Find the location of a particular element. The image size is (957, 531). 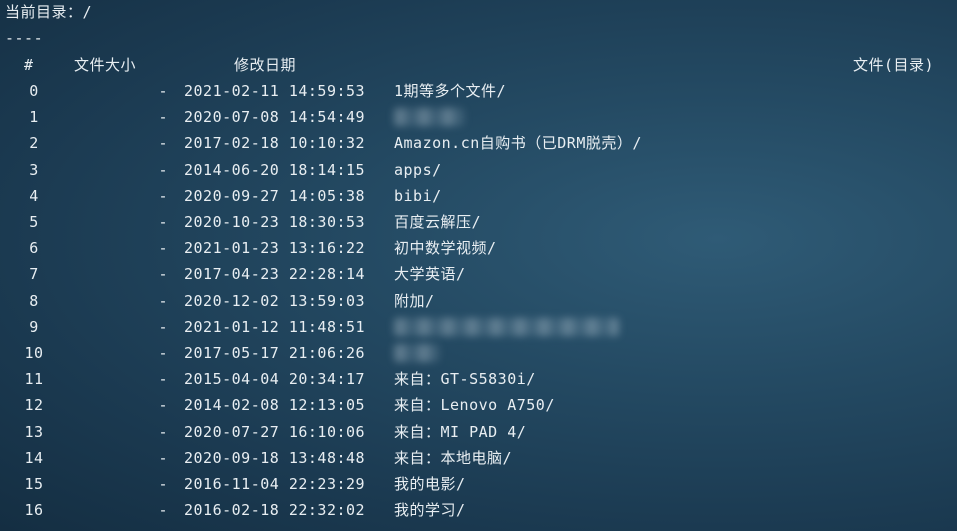

row-file-name: 来自：本地电脑/ is located at coordinates (453, 457).